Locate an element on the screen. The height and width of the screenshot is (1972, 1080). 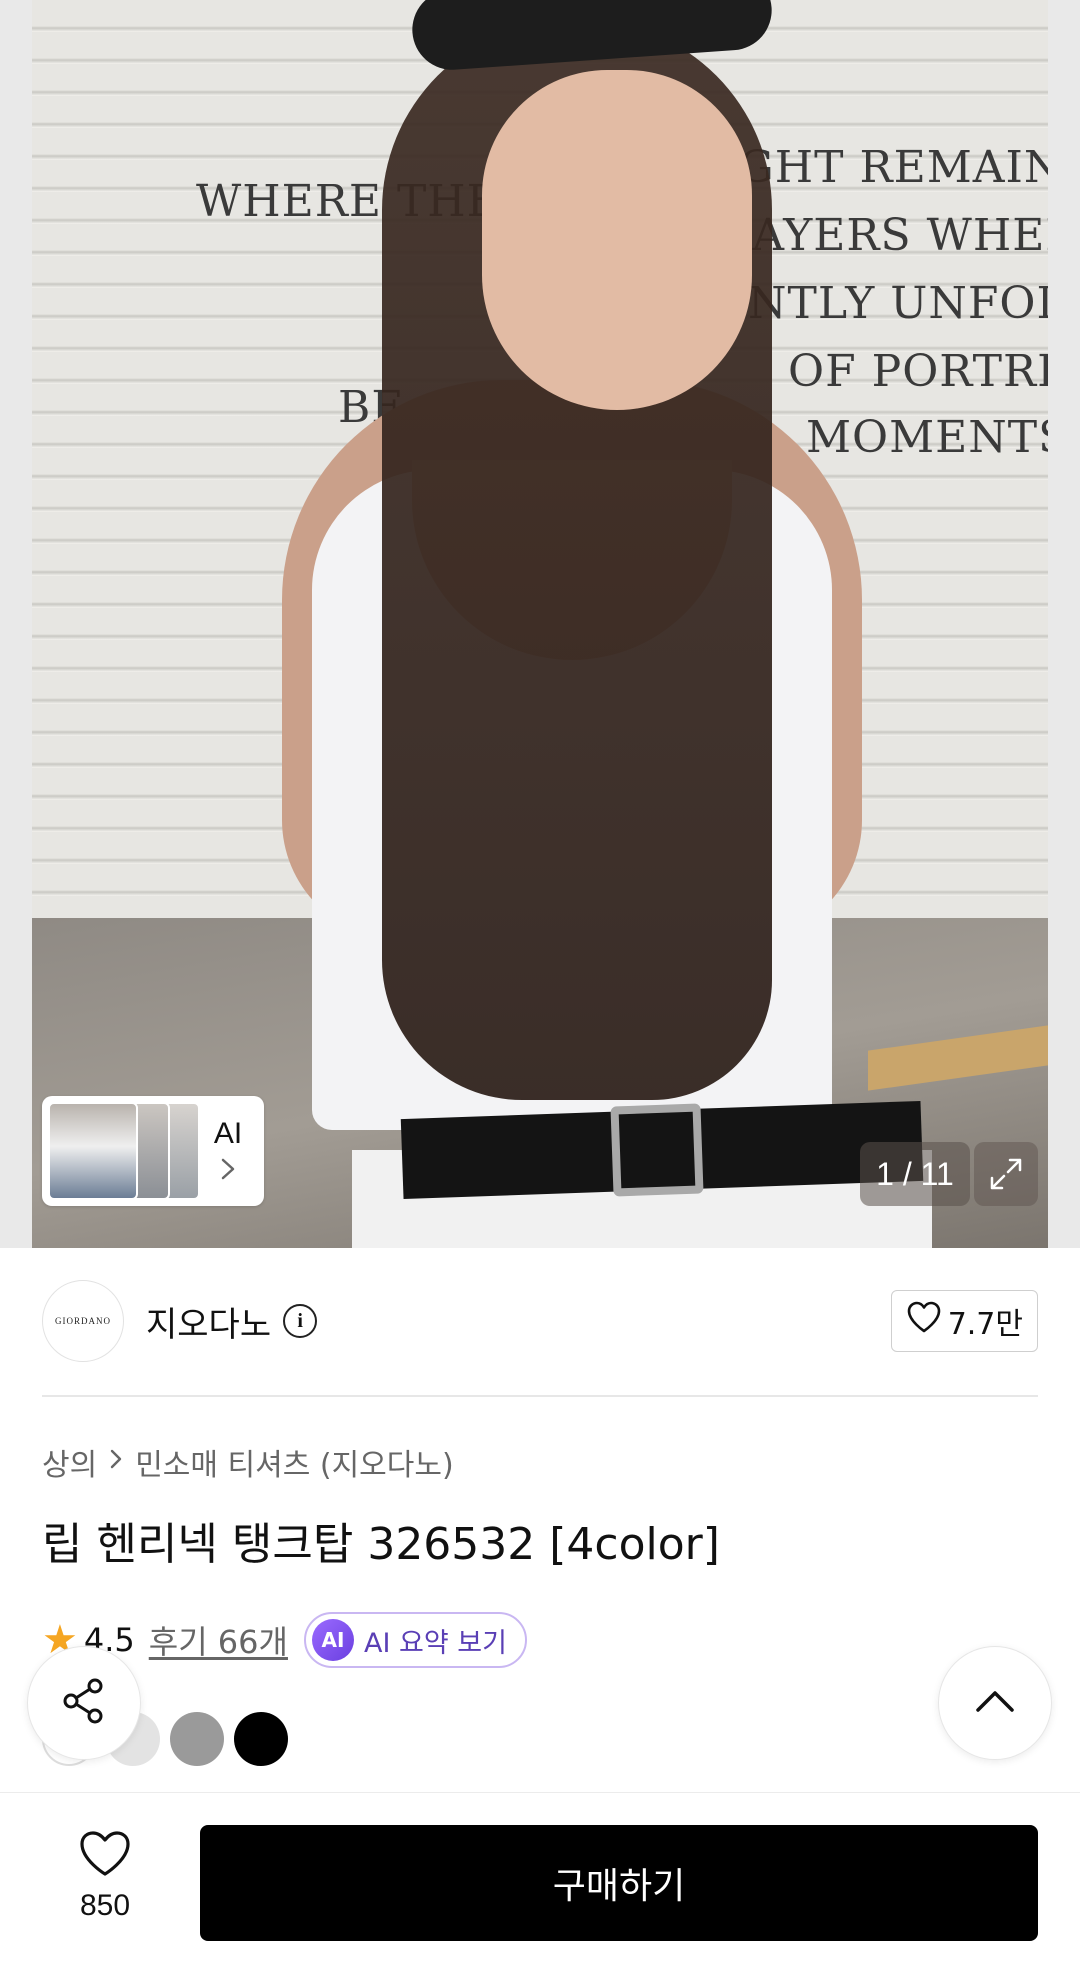
ai-thumbnail-card: AI is located at coordinates (153, 1151).